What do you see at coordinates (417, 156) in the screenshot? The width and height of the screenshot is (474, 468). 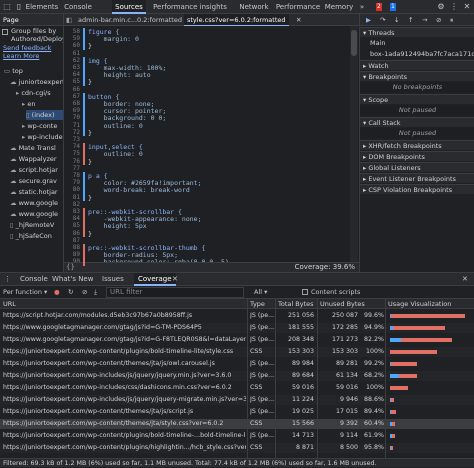 I see `section-dom-breakpoints: ▸ DOM Breakpoints` at bounding box center [417, 156].